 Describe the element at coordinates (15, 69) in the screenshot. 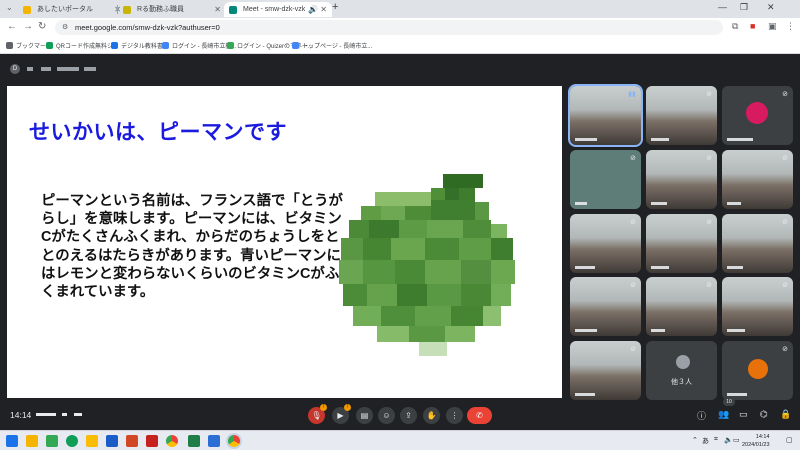

I see `meeting-avatar: D` at that location.